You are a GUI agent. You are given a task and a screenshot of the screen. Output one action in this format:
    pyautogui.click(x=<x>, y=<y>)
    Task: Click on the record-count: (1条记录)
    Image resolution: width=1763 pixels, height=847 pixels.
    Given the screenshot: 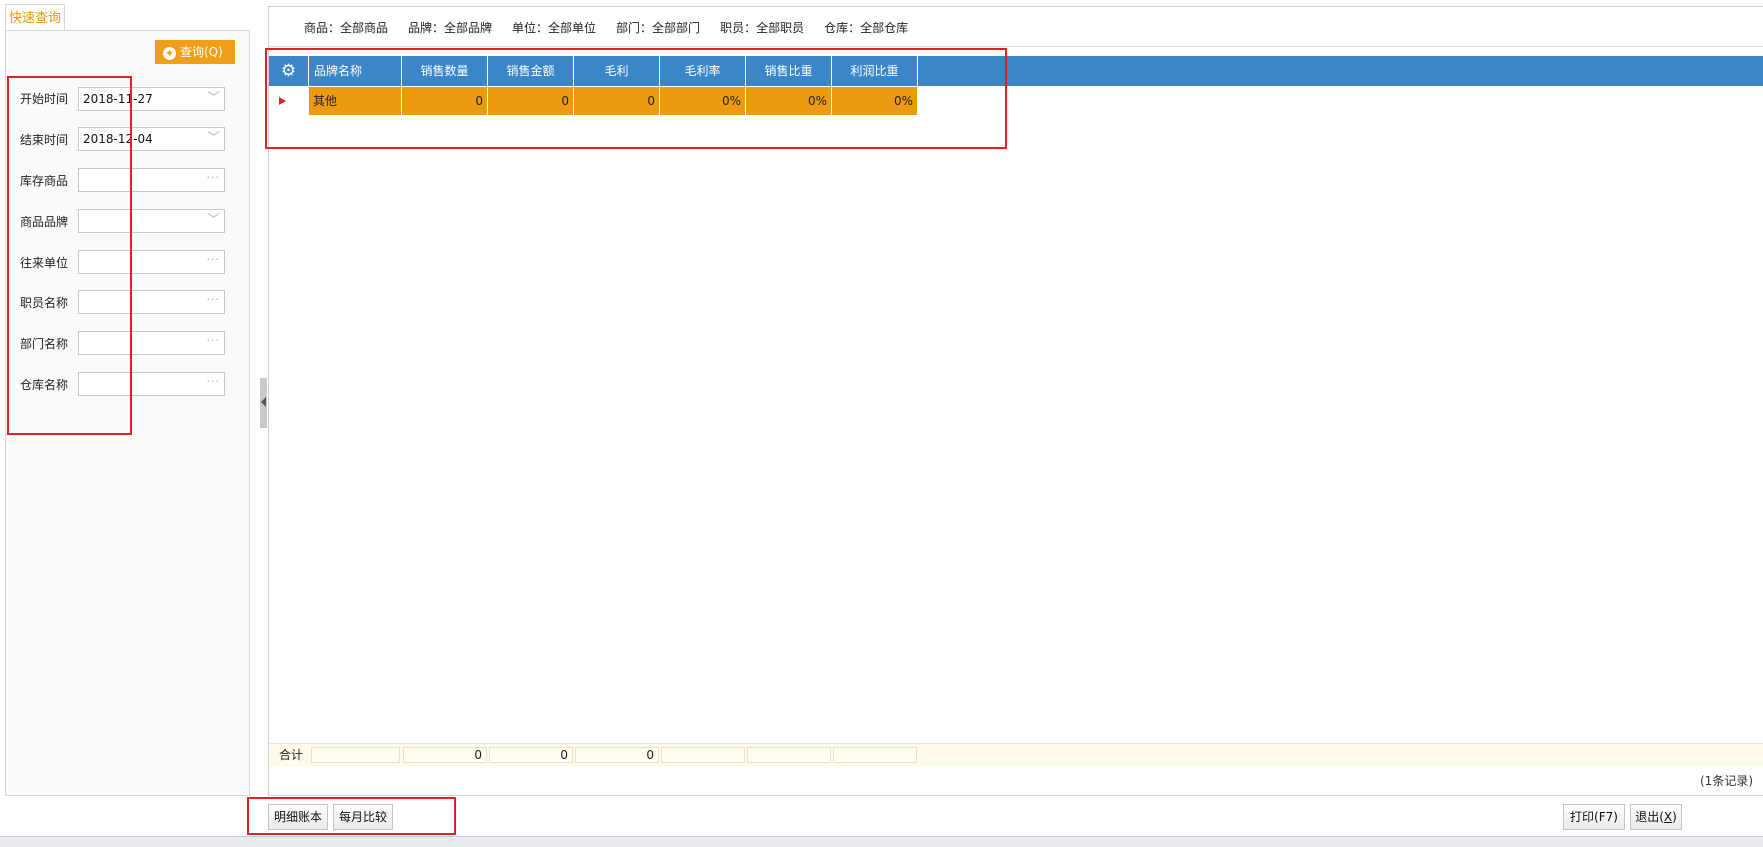 What is the action you would take?
    pyautogui.click(x=1726, y=781)
    